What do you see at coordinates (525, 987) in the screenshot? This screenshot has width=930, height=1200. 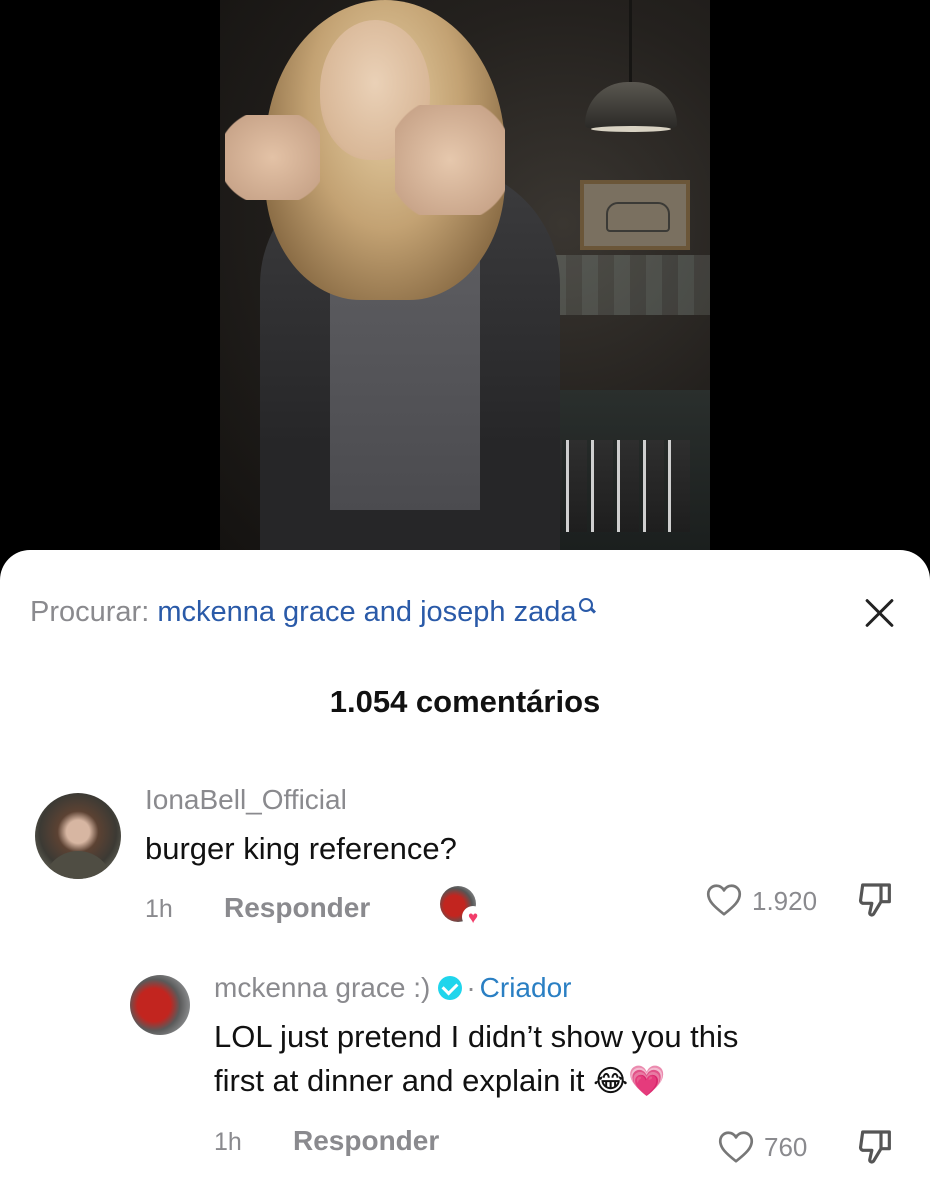 I see `creator-badge: Criador` at bounding box center [525, 987].